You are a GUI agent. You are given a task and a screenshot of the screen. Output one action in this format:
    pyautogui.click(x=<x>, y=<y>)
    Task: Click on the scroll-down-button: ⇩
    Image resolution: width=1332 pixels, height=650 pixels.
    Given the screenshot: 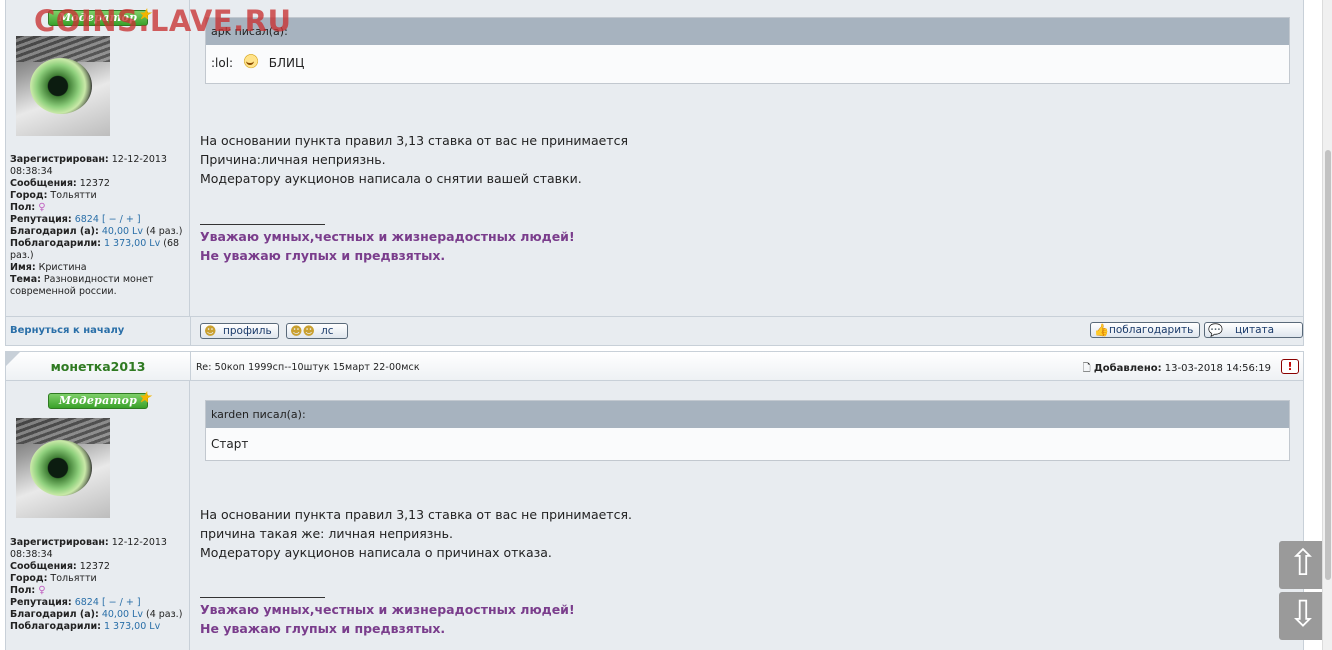 What is the action you would take?
    pyautogui.click(x=1303, y=616)
    